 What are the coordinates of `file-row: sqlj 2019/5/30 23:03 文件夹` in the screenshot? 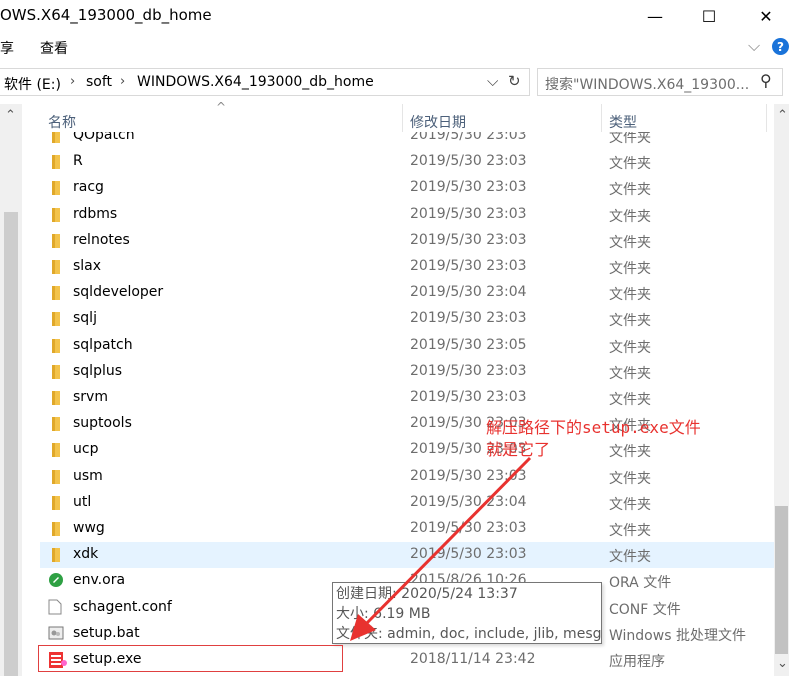 It's located at (407, 319).